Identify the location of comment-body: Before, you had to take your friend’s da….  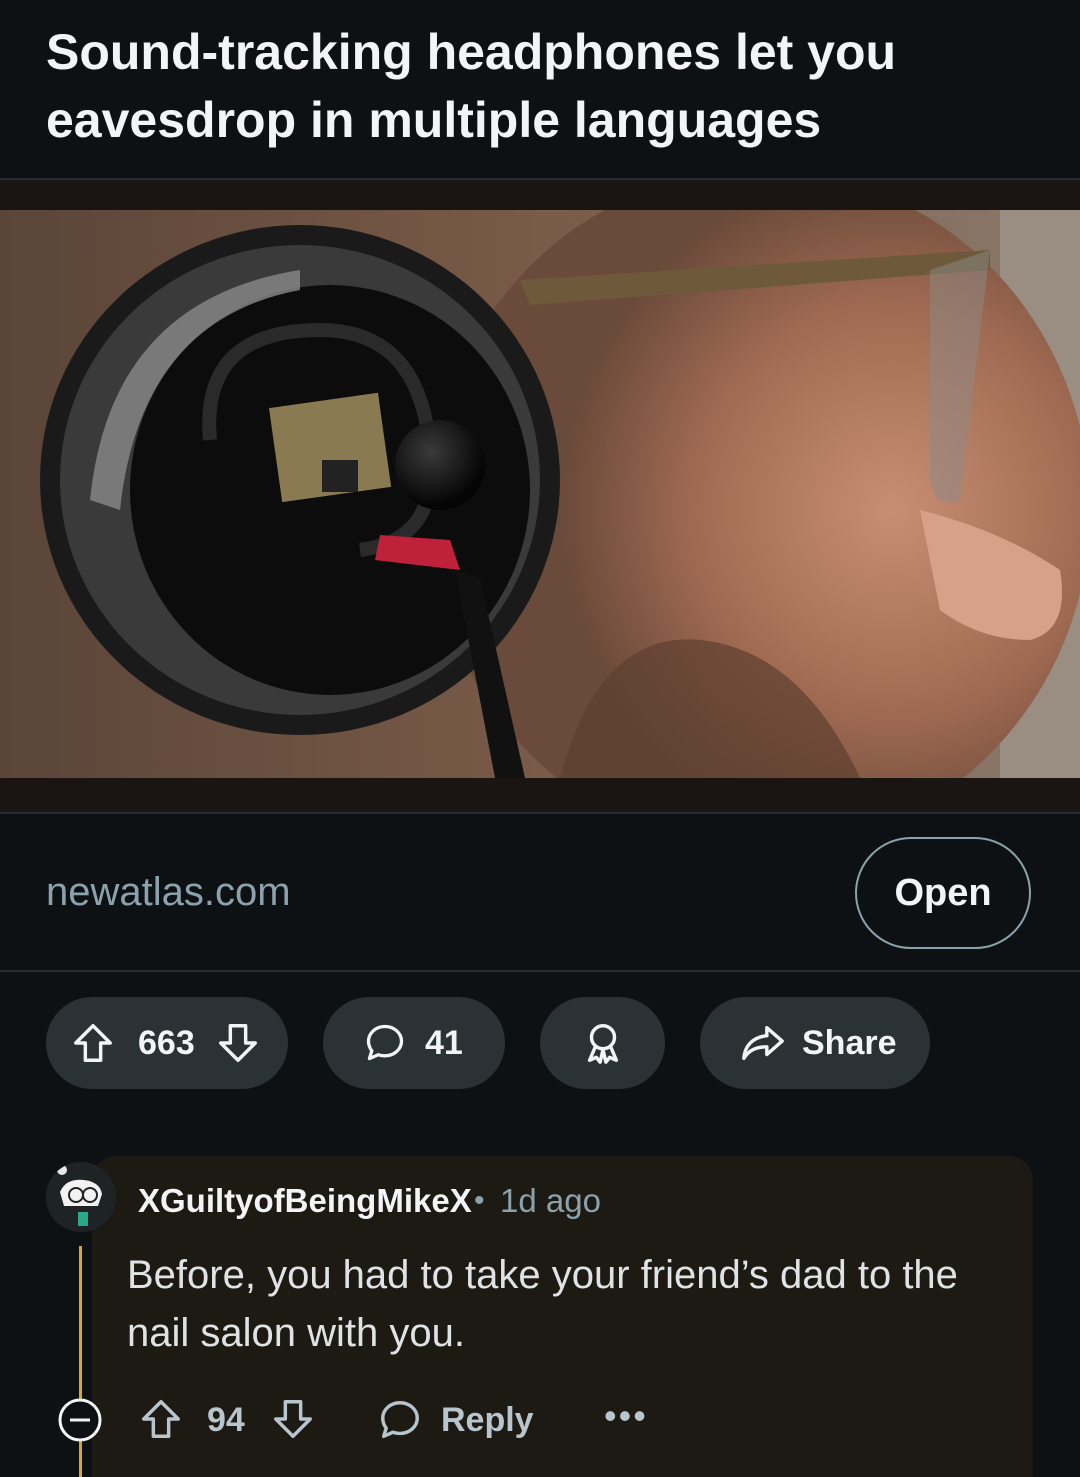
(542, 1304).